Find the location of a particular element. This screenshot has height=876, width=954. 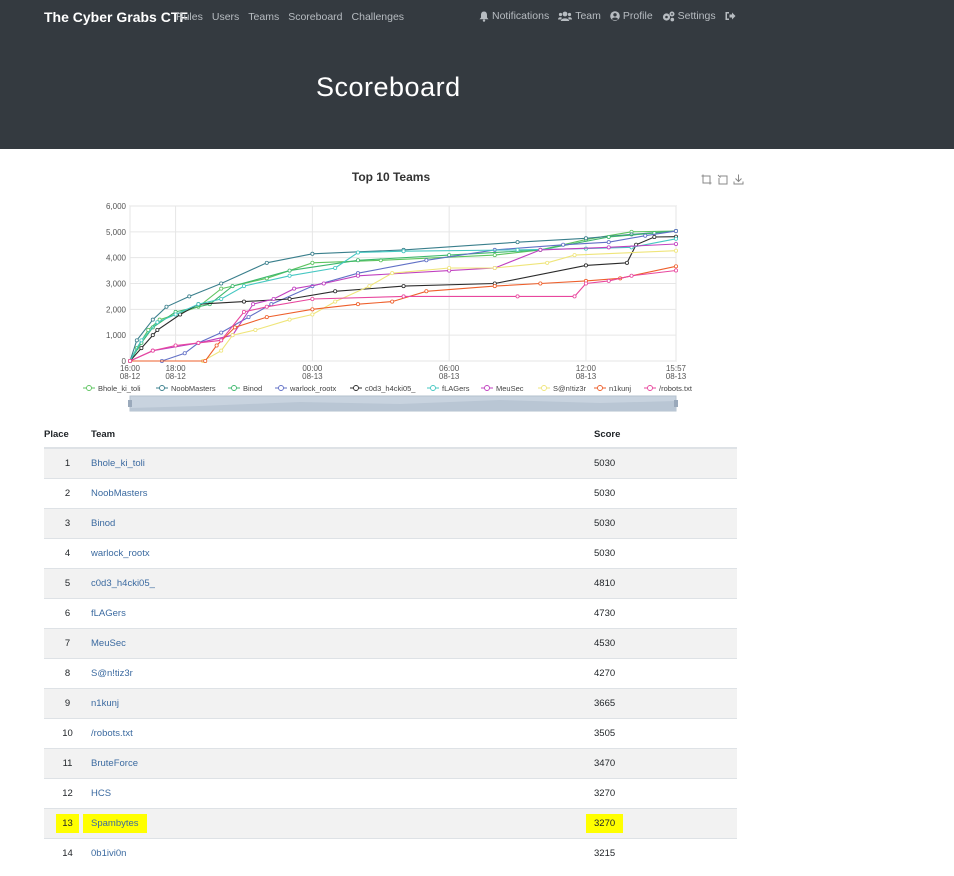

table-row: 4 warlock_rootx 5030 is located at coordinates (390, 553).